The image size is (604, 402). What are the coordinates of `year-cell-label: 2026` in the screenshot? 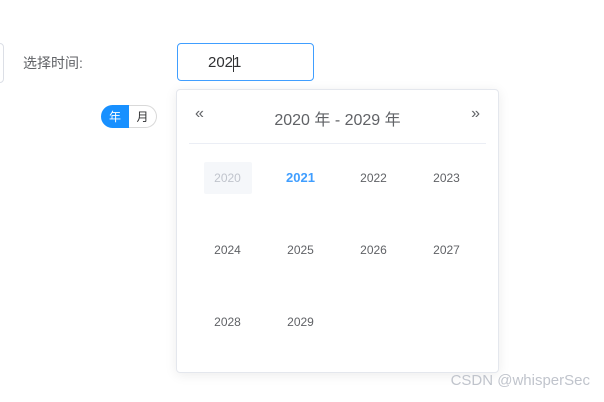 It's located at (373, 250).